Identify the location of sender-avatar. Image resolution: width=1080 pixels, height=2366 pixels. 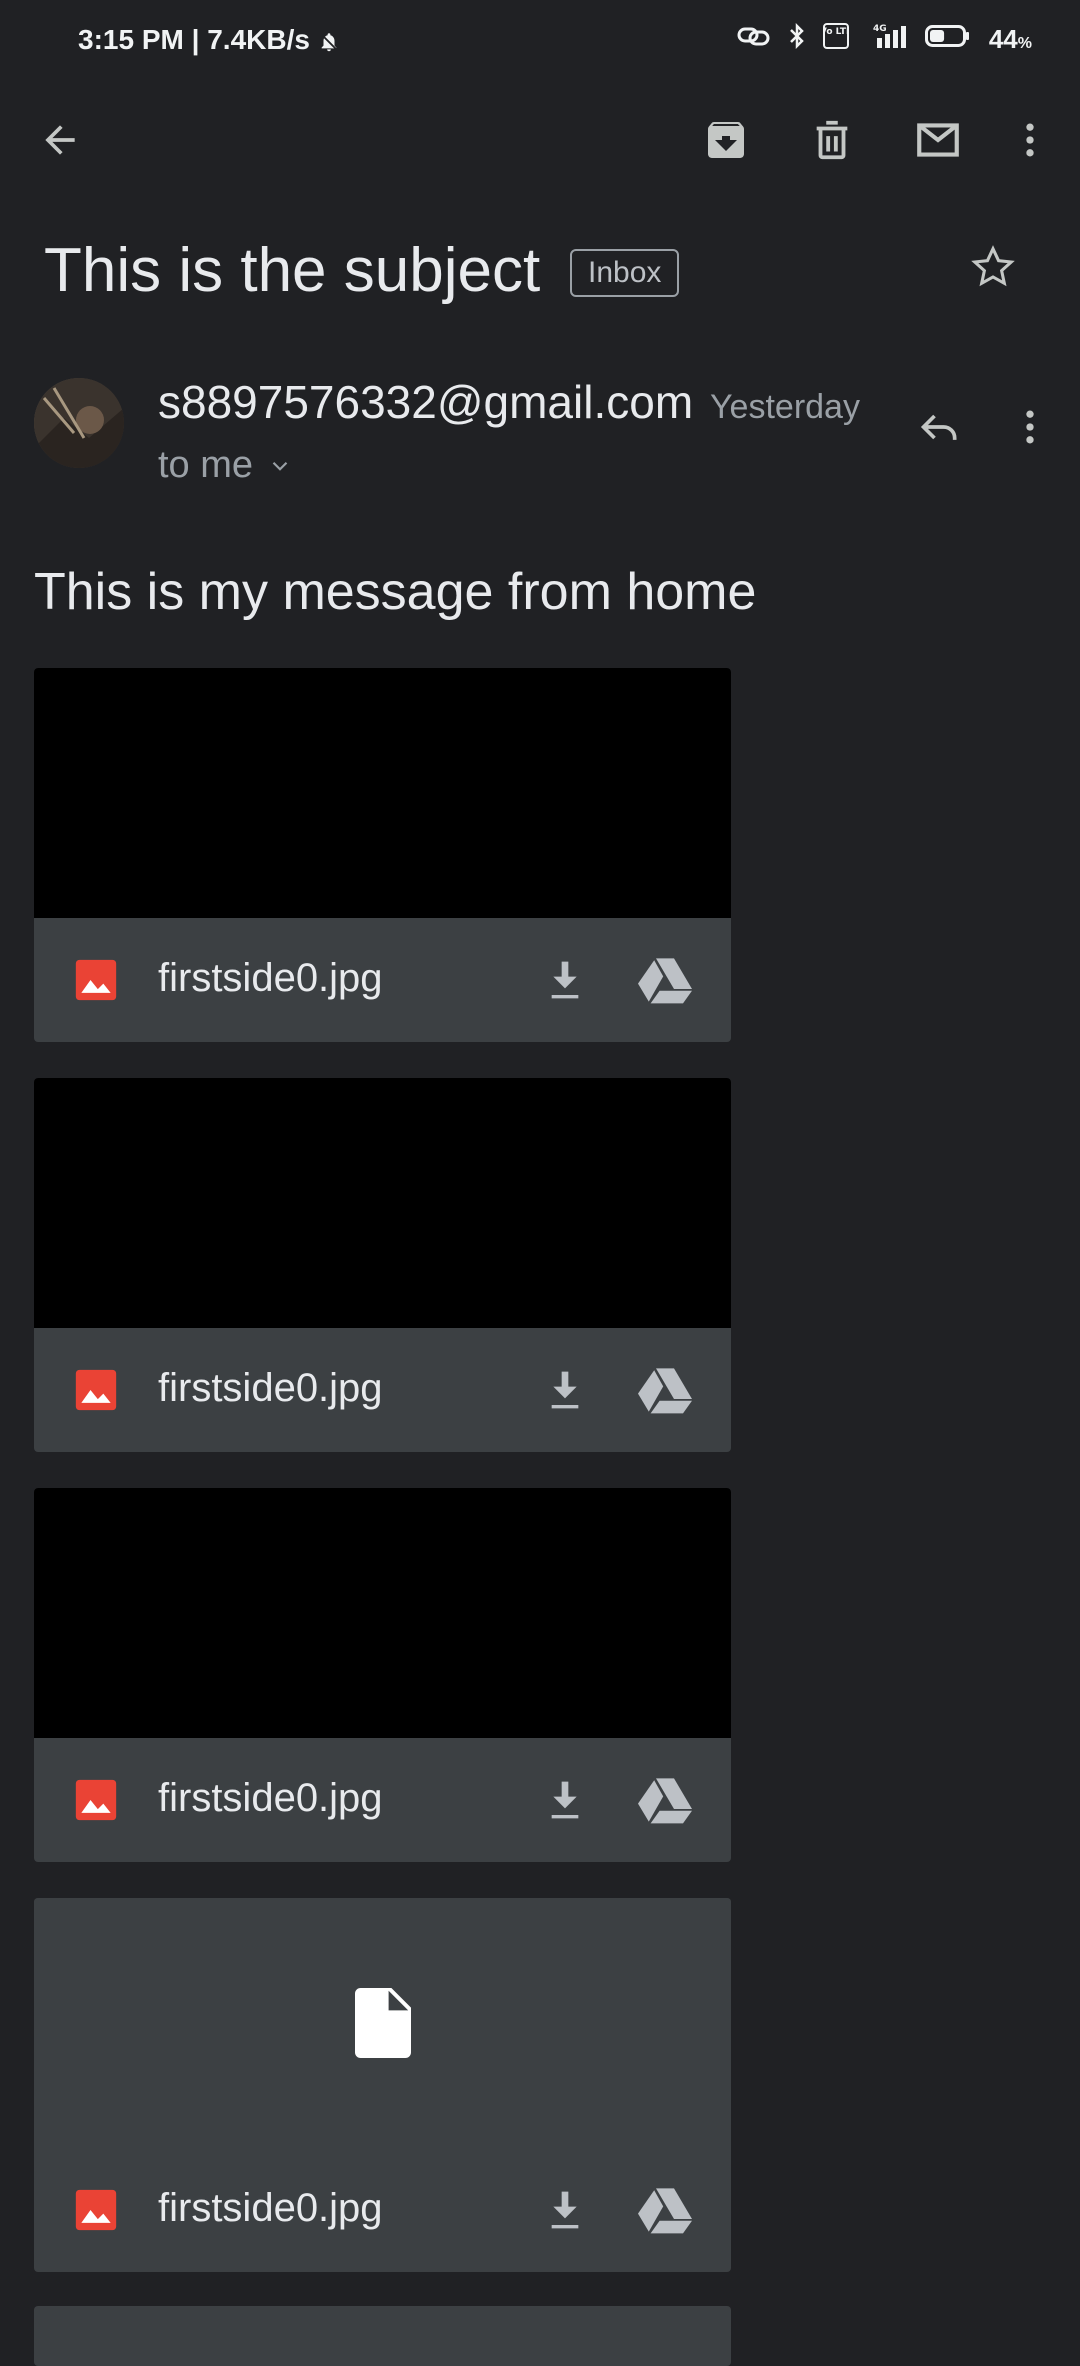
(79, 423).